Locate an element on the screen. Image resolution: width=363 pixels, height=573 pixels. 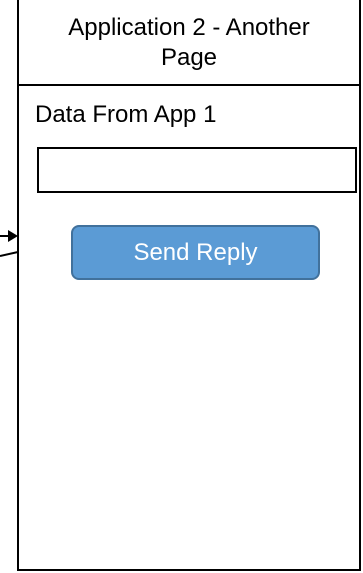
title-bar: Application 2 - Another Page is located at coordinates (189, 43).